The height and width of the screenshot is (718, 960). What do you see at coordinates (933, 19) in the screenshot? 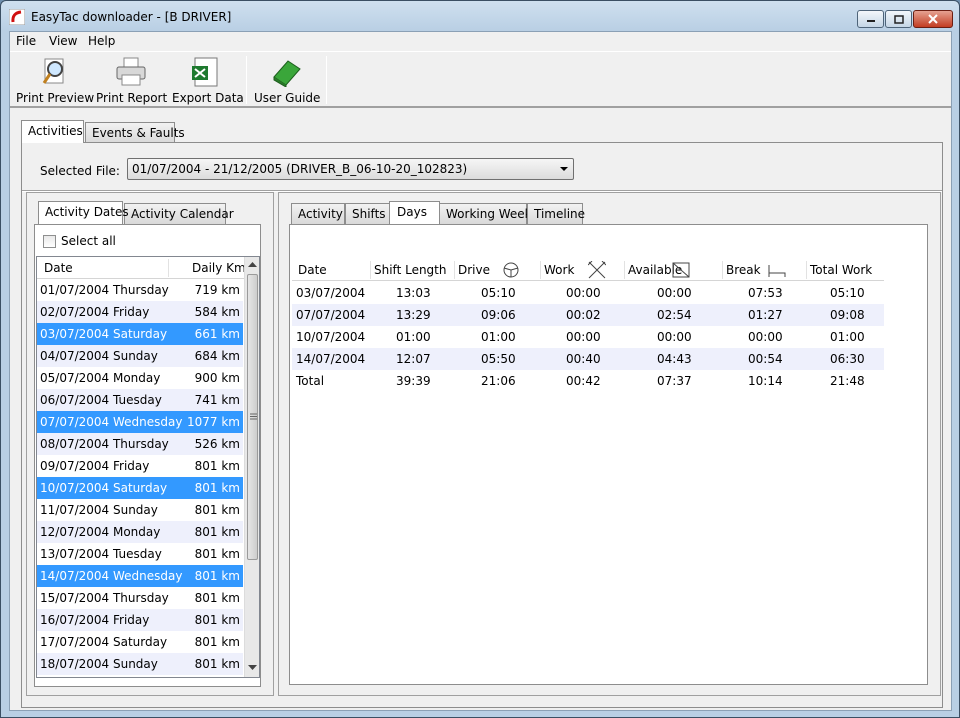
I see `close-button` at bounding box center [933, 19].